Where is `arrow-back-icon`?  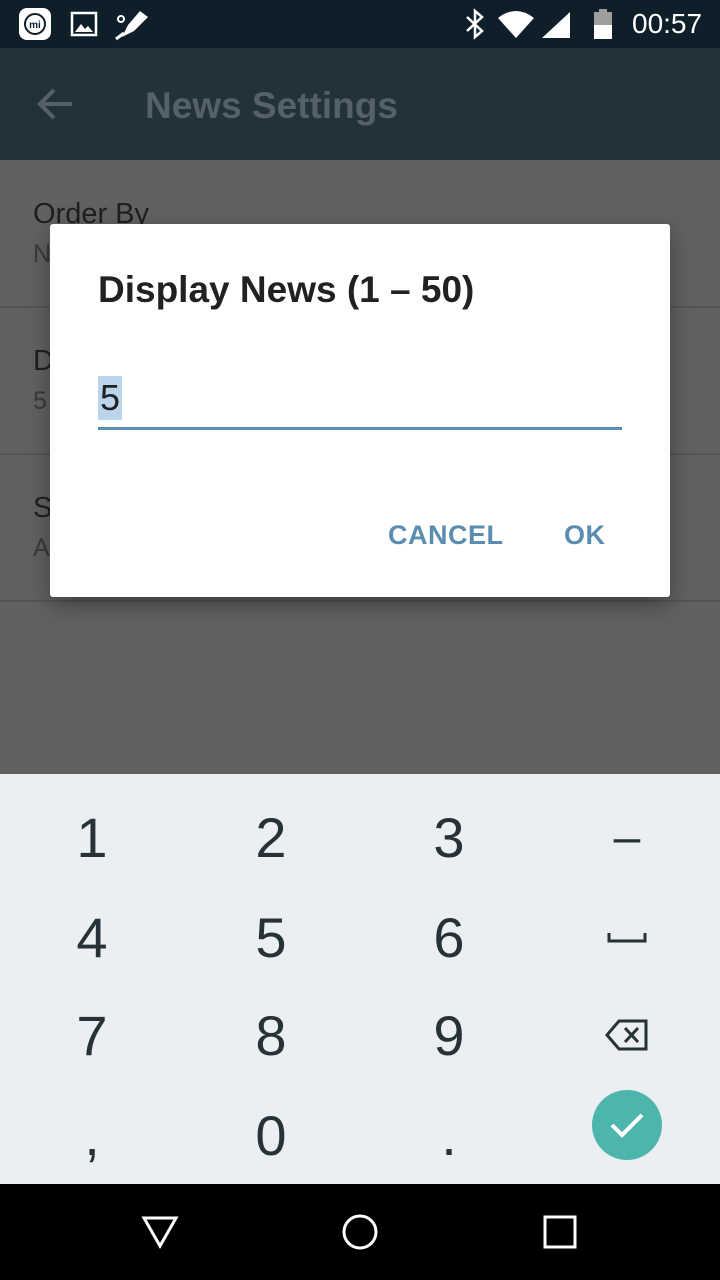 arrow-back-icon is located at coordinates (56, 104).